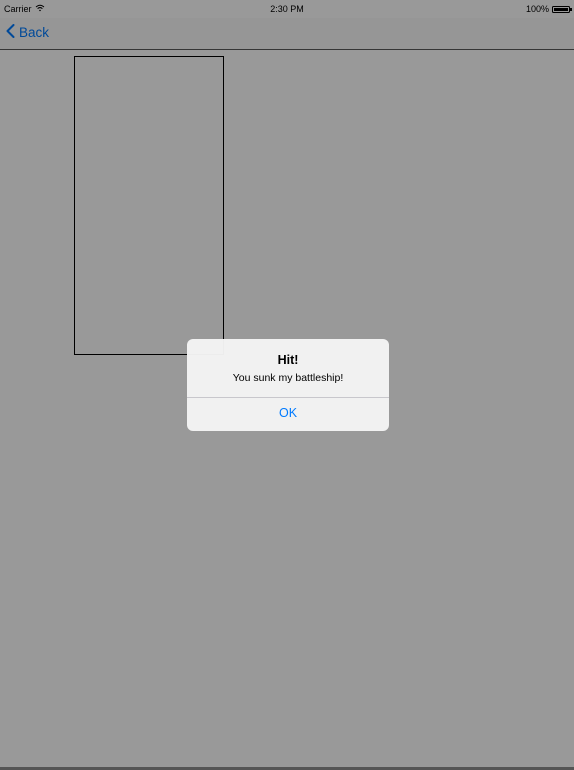 This screenshot has width=574, height=770. Describe the element at coordinates (288, 360) in the screenshot. I see `alert-title: Hit!` at that location.